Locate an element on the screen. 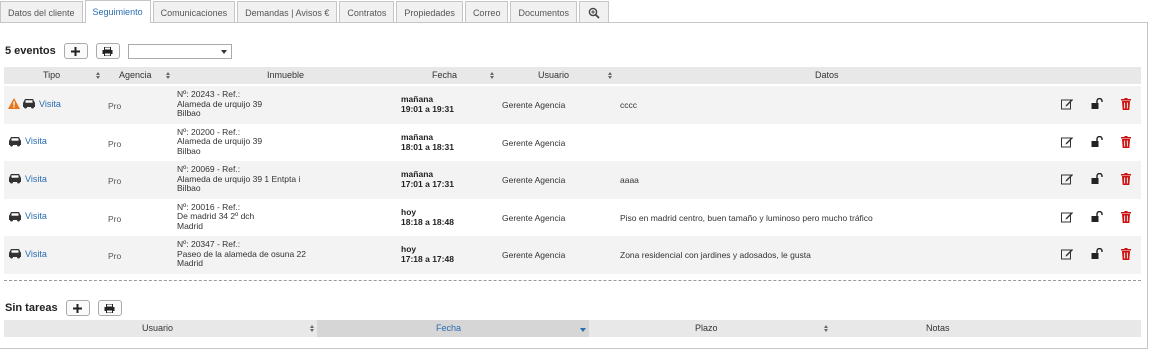 The width and height of the screenshot is (1152, 357). events-count-title: 5 eventos is located at coordinates (30, 51).